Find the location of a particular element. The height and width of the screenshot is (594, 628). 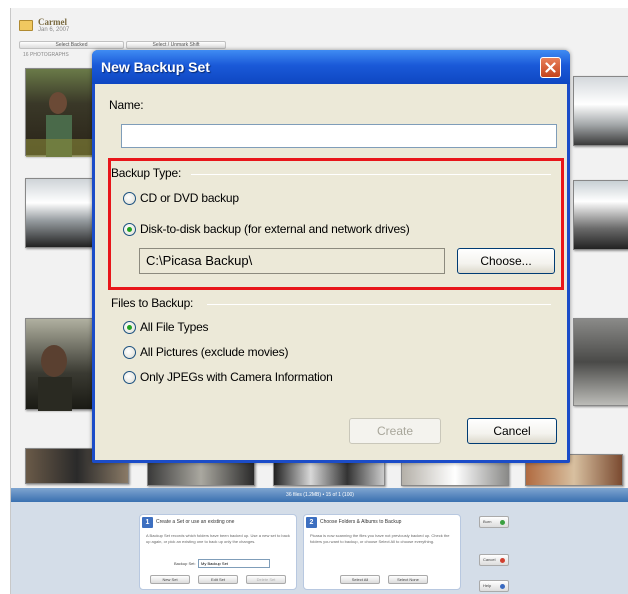

step-number: 2 is located at coordinates (311, 522).